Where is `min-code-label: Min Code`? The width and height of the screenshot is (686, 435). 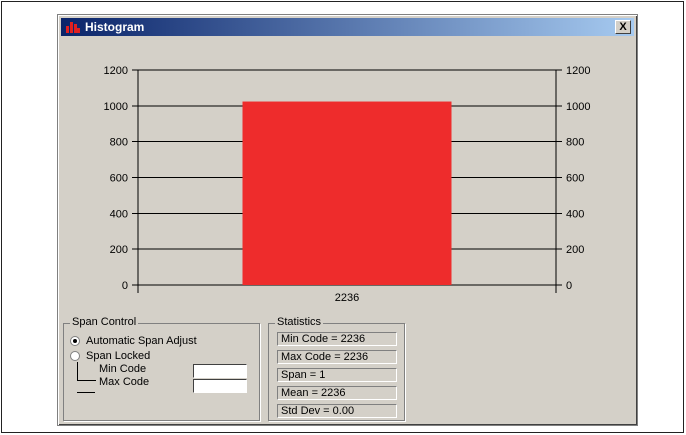 min-code-label: Min Code is located at coordinates (123, 369).